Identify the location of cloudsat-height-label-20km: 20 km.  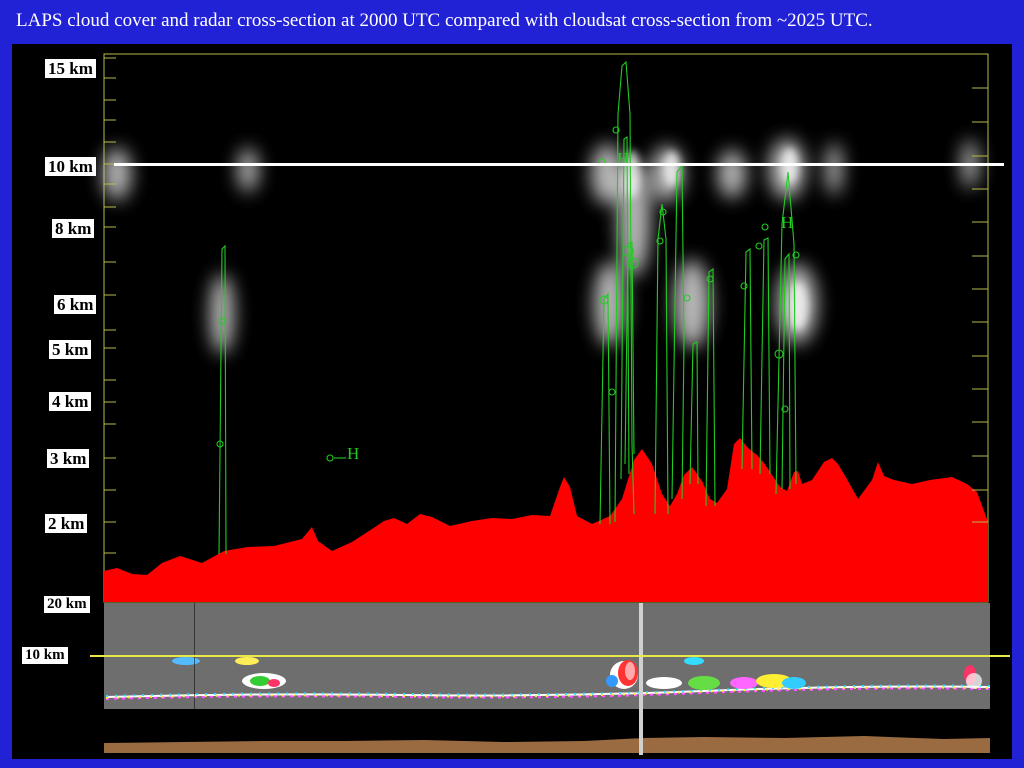
(67, 604).